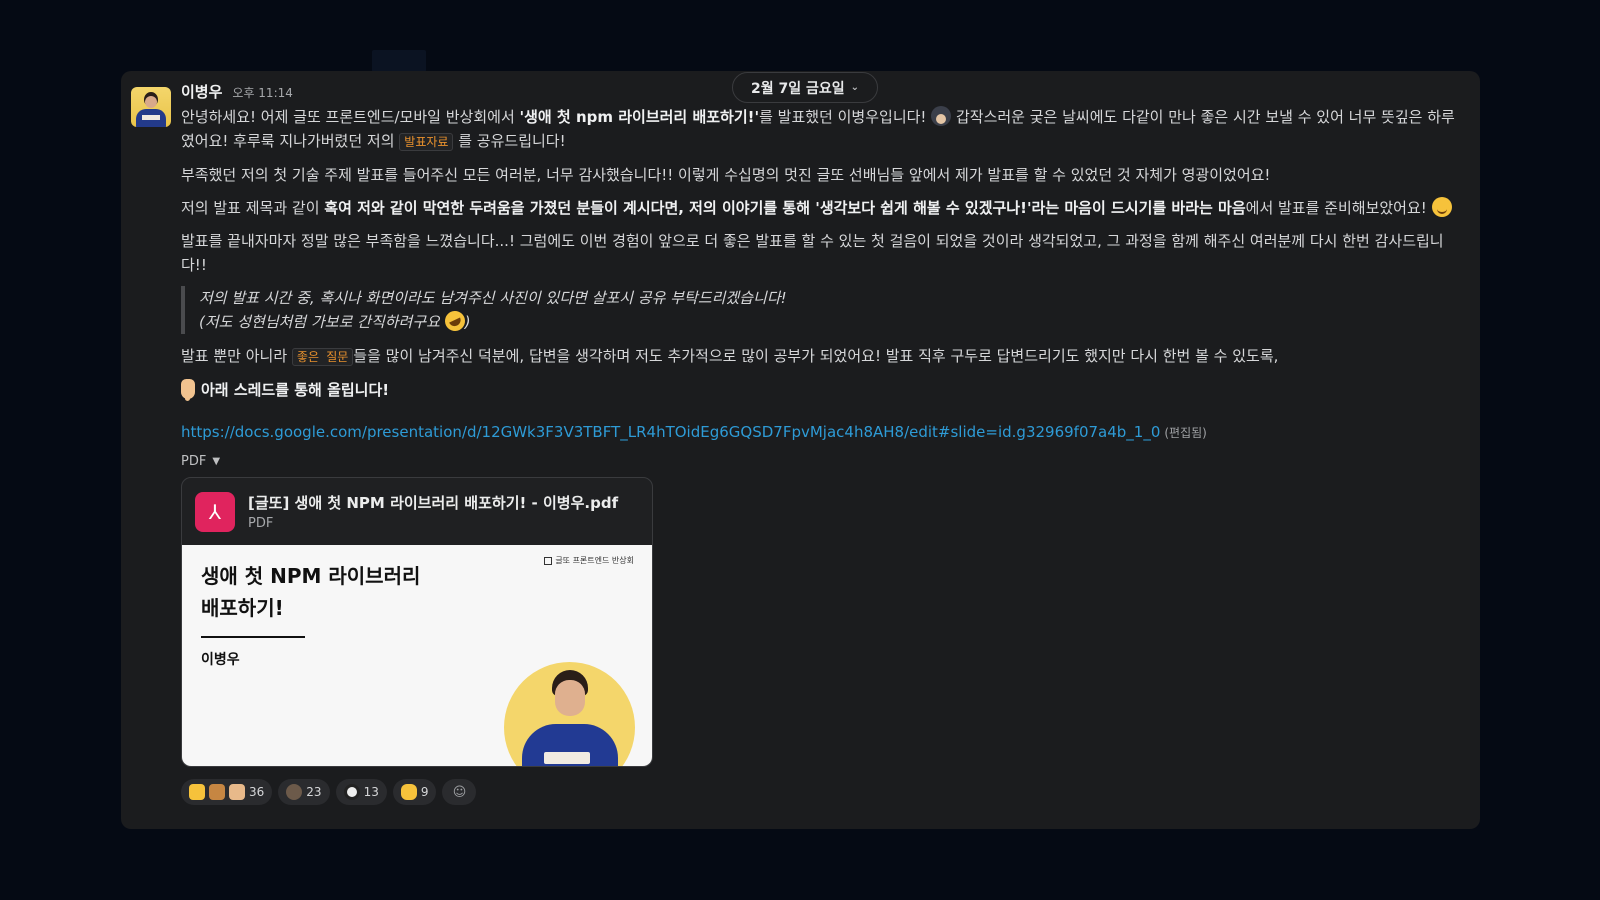  I want to click on pdf-icon: ⅄, so click(215, 511).